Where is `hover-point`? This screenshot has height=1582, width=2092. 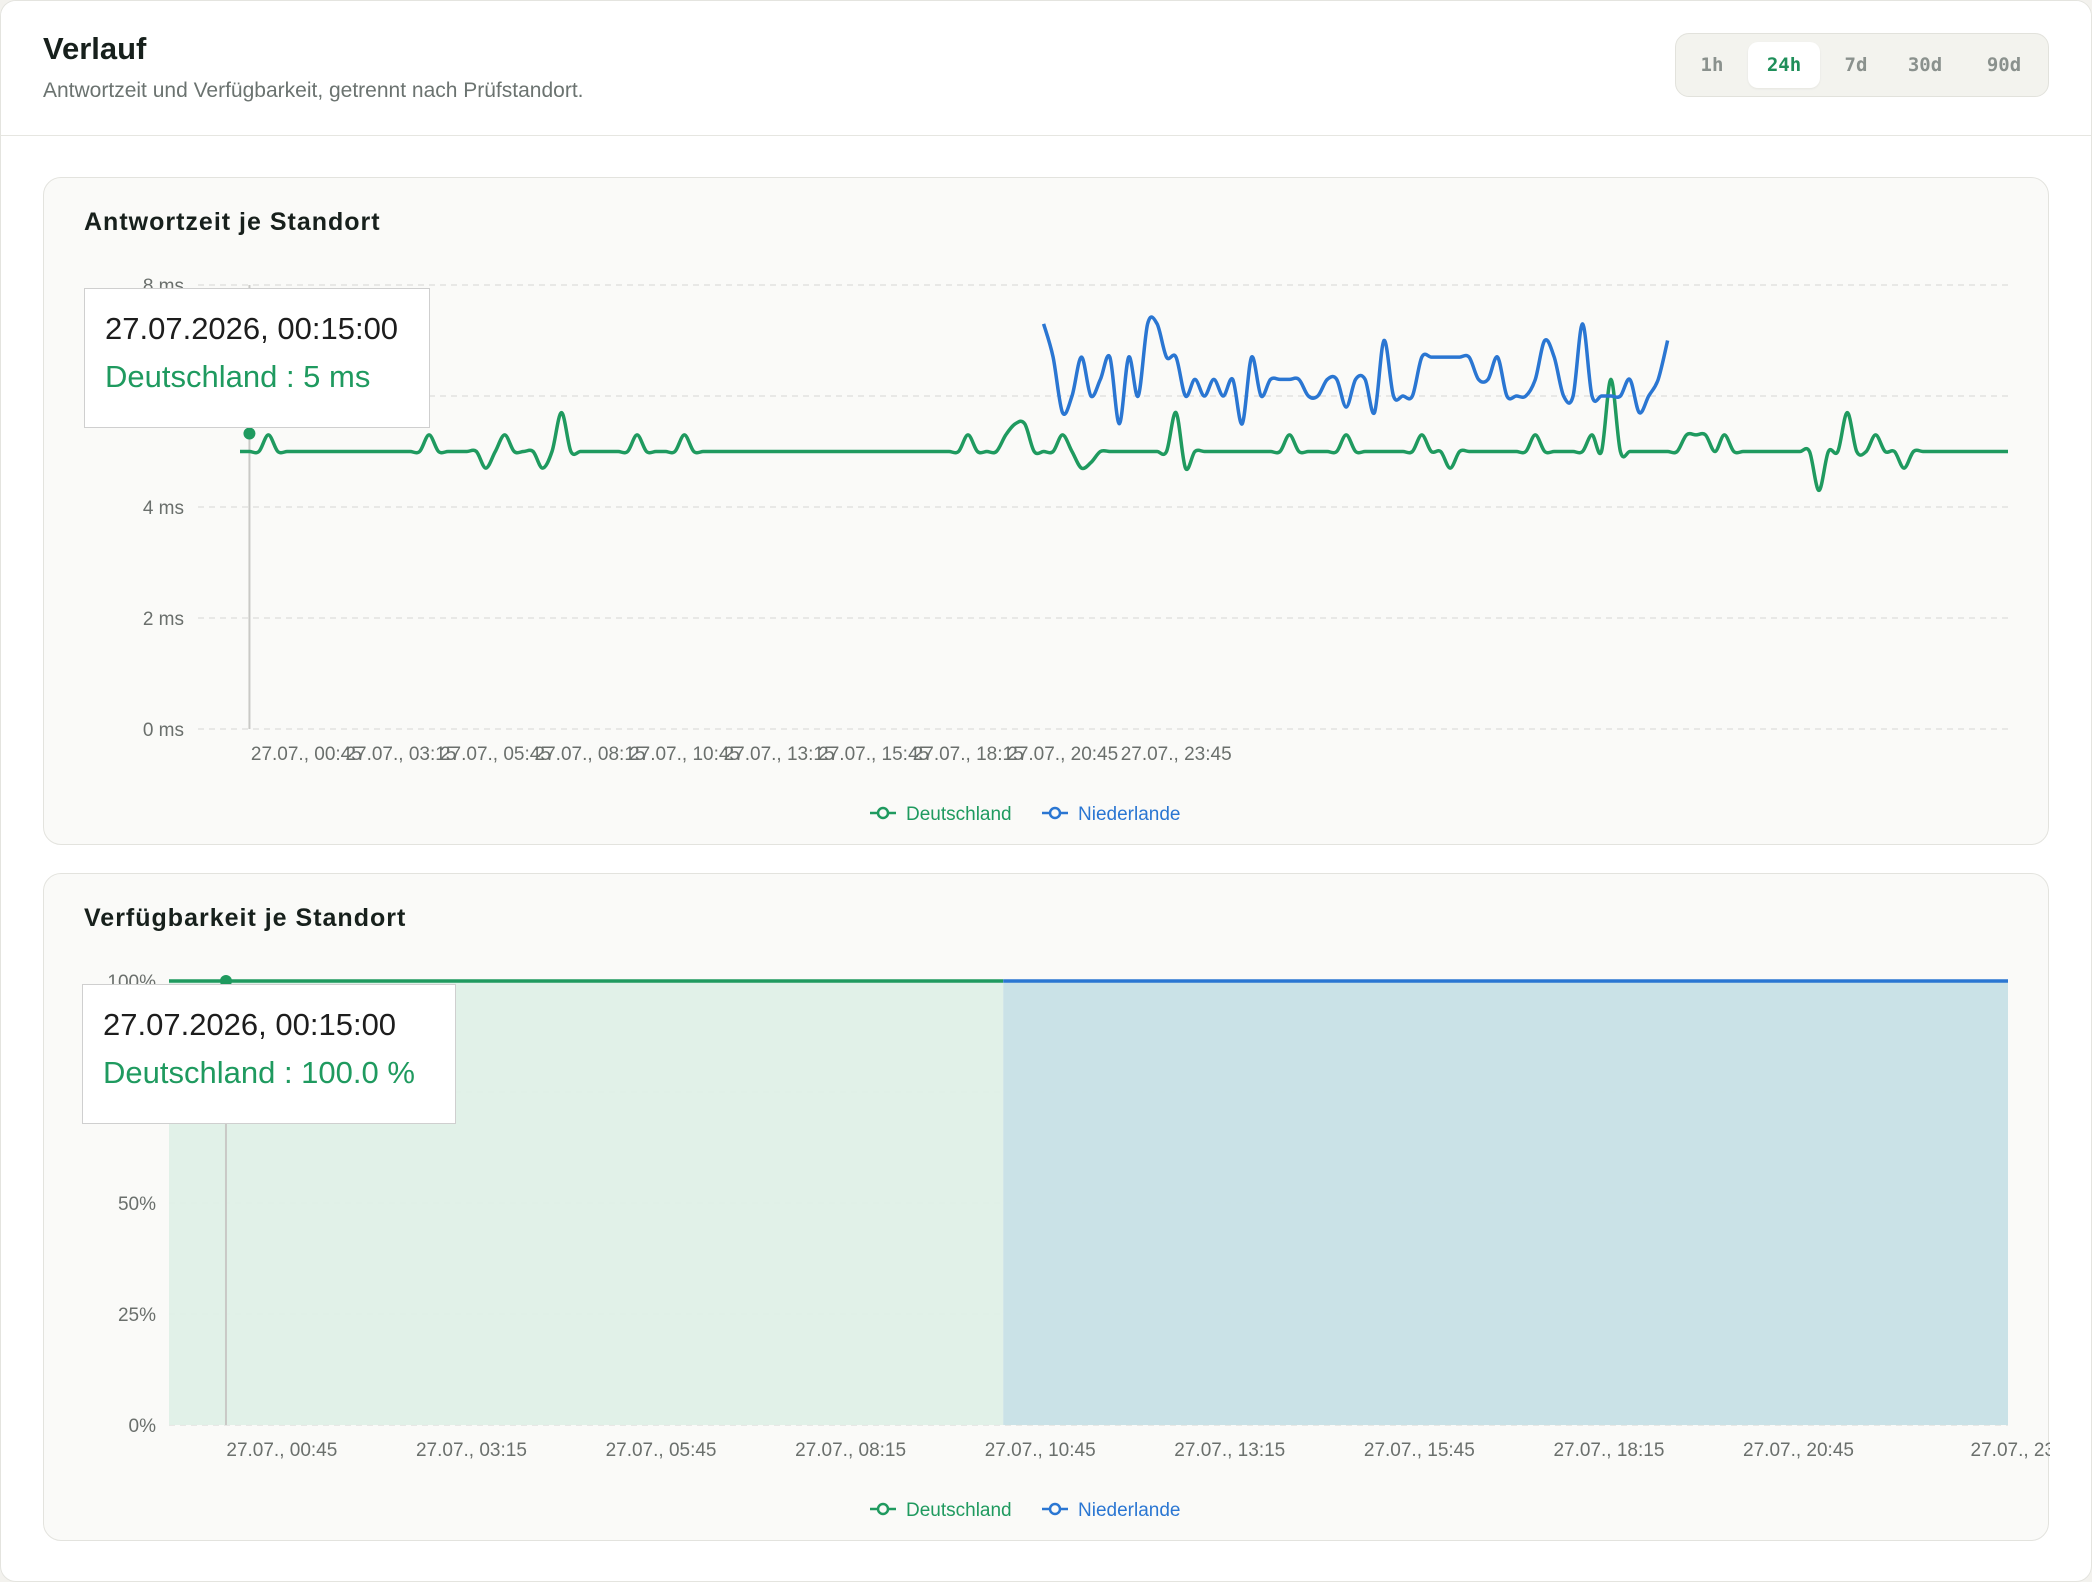 hover-point is located at coordinates (249, 433).